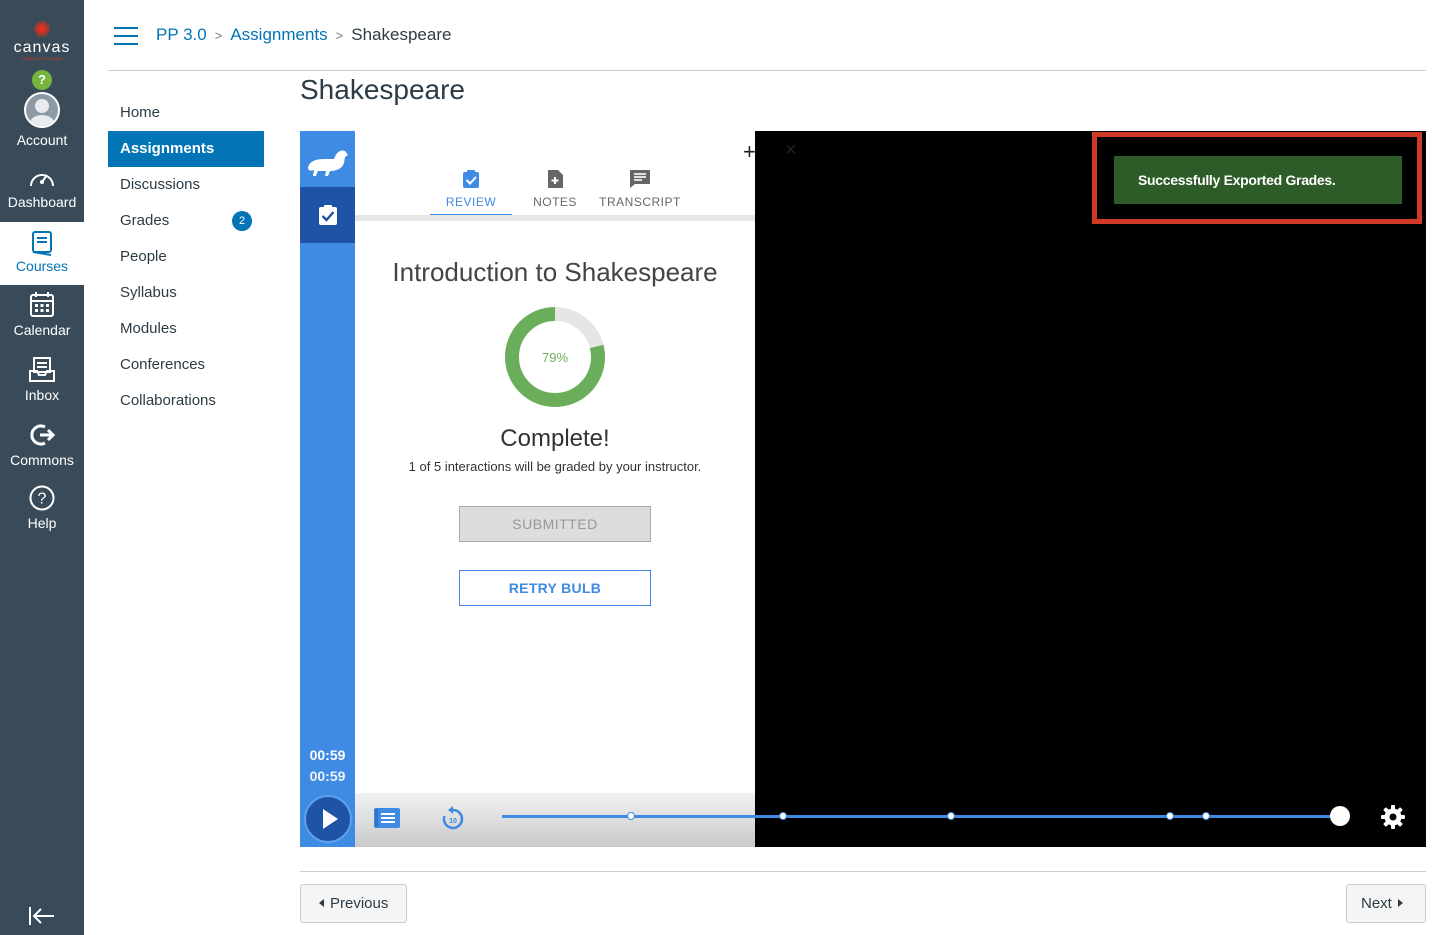 The width and height of the screenshot is (1440, 935). Describe the element at coordinates (321, 903) in the screenshot. I see `previous-arrow-icon` at that location.